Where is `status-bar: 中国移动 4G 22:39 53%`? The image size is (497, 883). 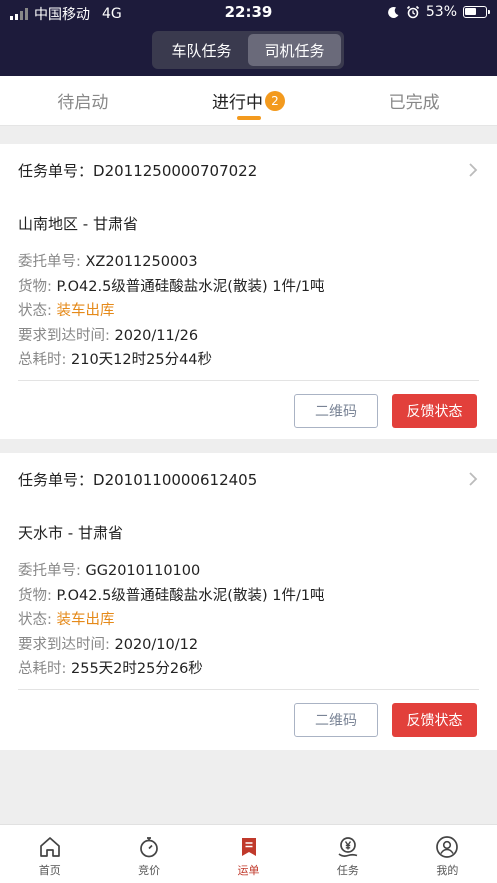
status-bar: 中国移动 4G 22:39 53% is located at coordinates (248, 13).